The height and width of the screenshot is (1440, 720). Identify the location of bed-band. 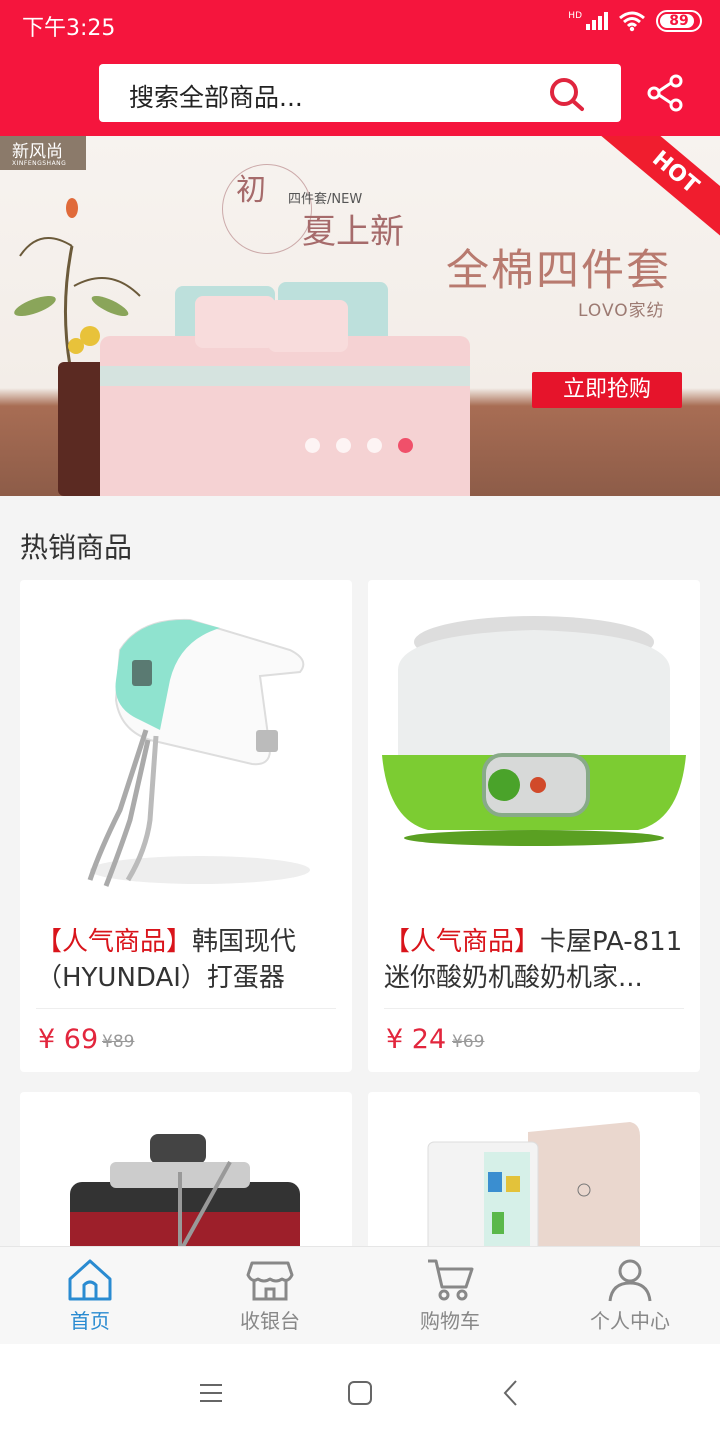
(285, 376).